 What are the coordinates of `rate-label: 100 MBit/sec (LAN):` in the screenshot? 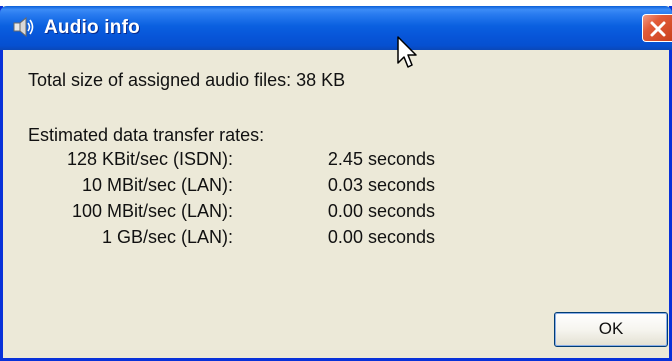 It's located at (152, 211).